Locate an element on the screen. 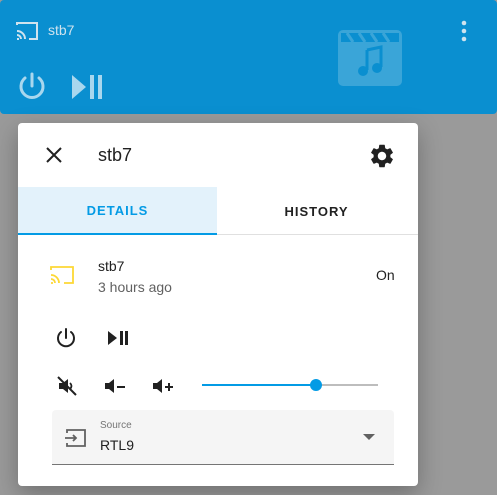 The height and width of the screenshot is (495, 497). input-icon is located at coordinates (75, 438).